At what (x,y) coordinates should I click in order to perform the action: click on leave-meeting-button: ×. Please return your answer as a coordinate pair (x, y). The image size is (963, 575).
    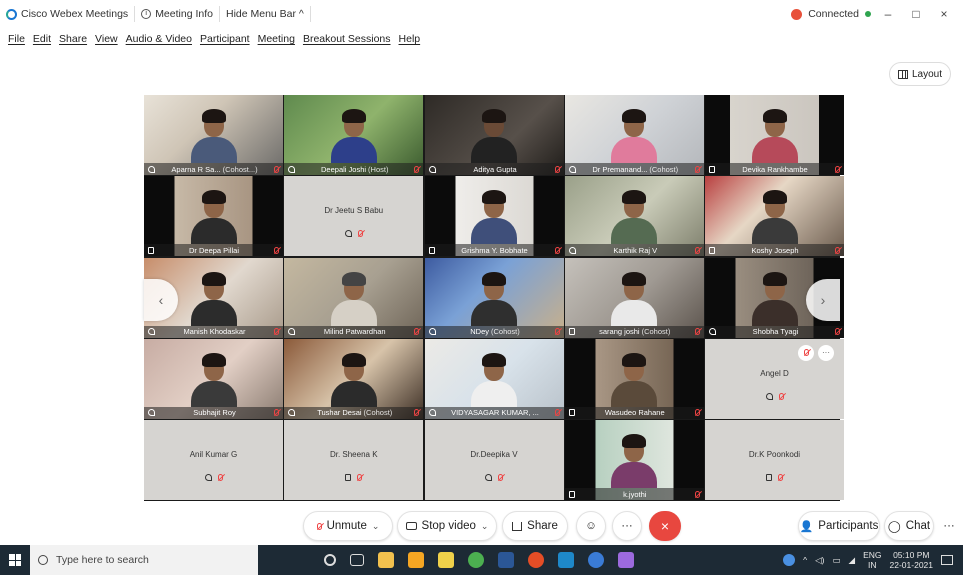
    Looking at the image, I should click on (665, 526).